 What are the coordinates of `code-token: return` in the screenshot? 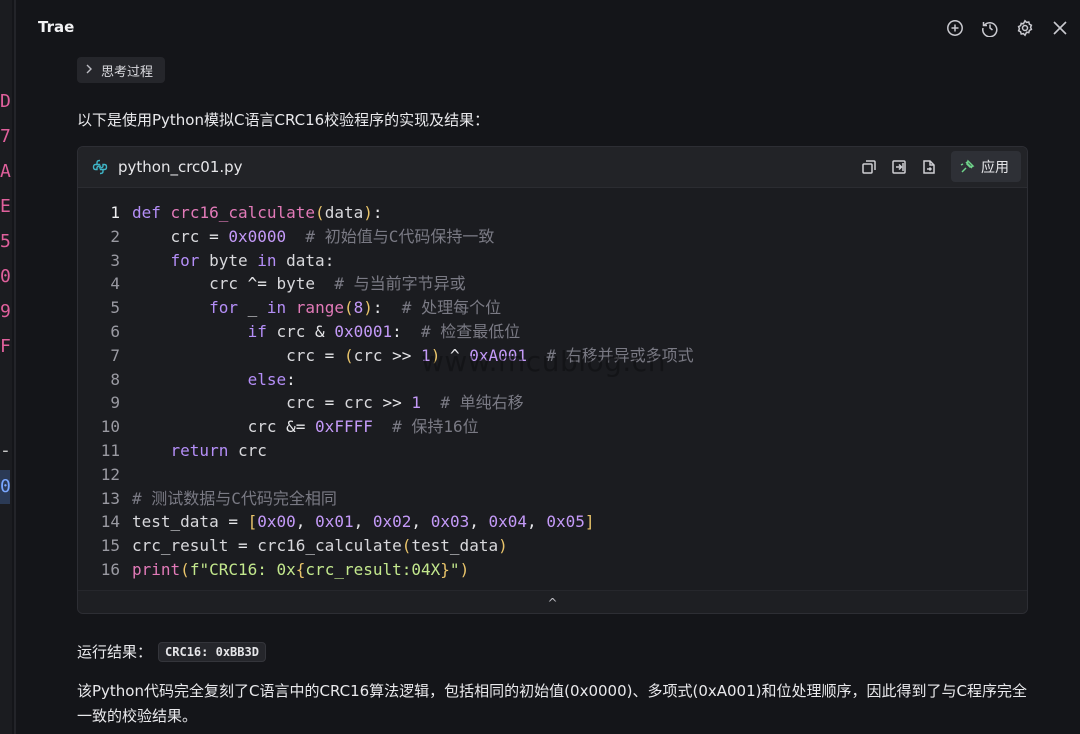 It's located at (199, 450).